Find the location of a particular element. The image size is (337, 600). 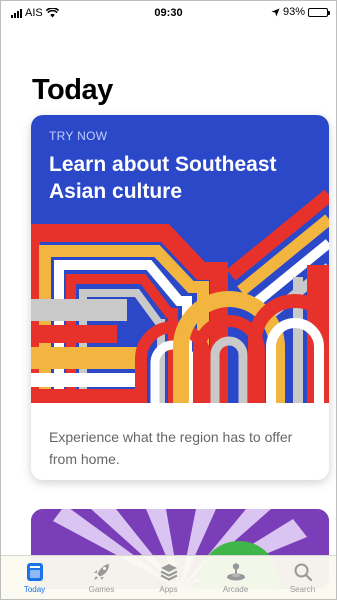

status-bar: AIS 09:30 93% is located at coordinates (168, 13).